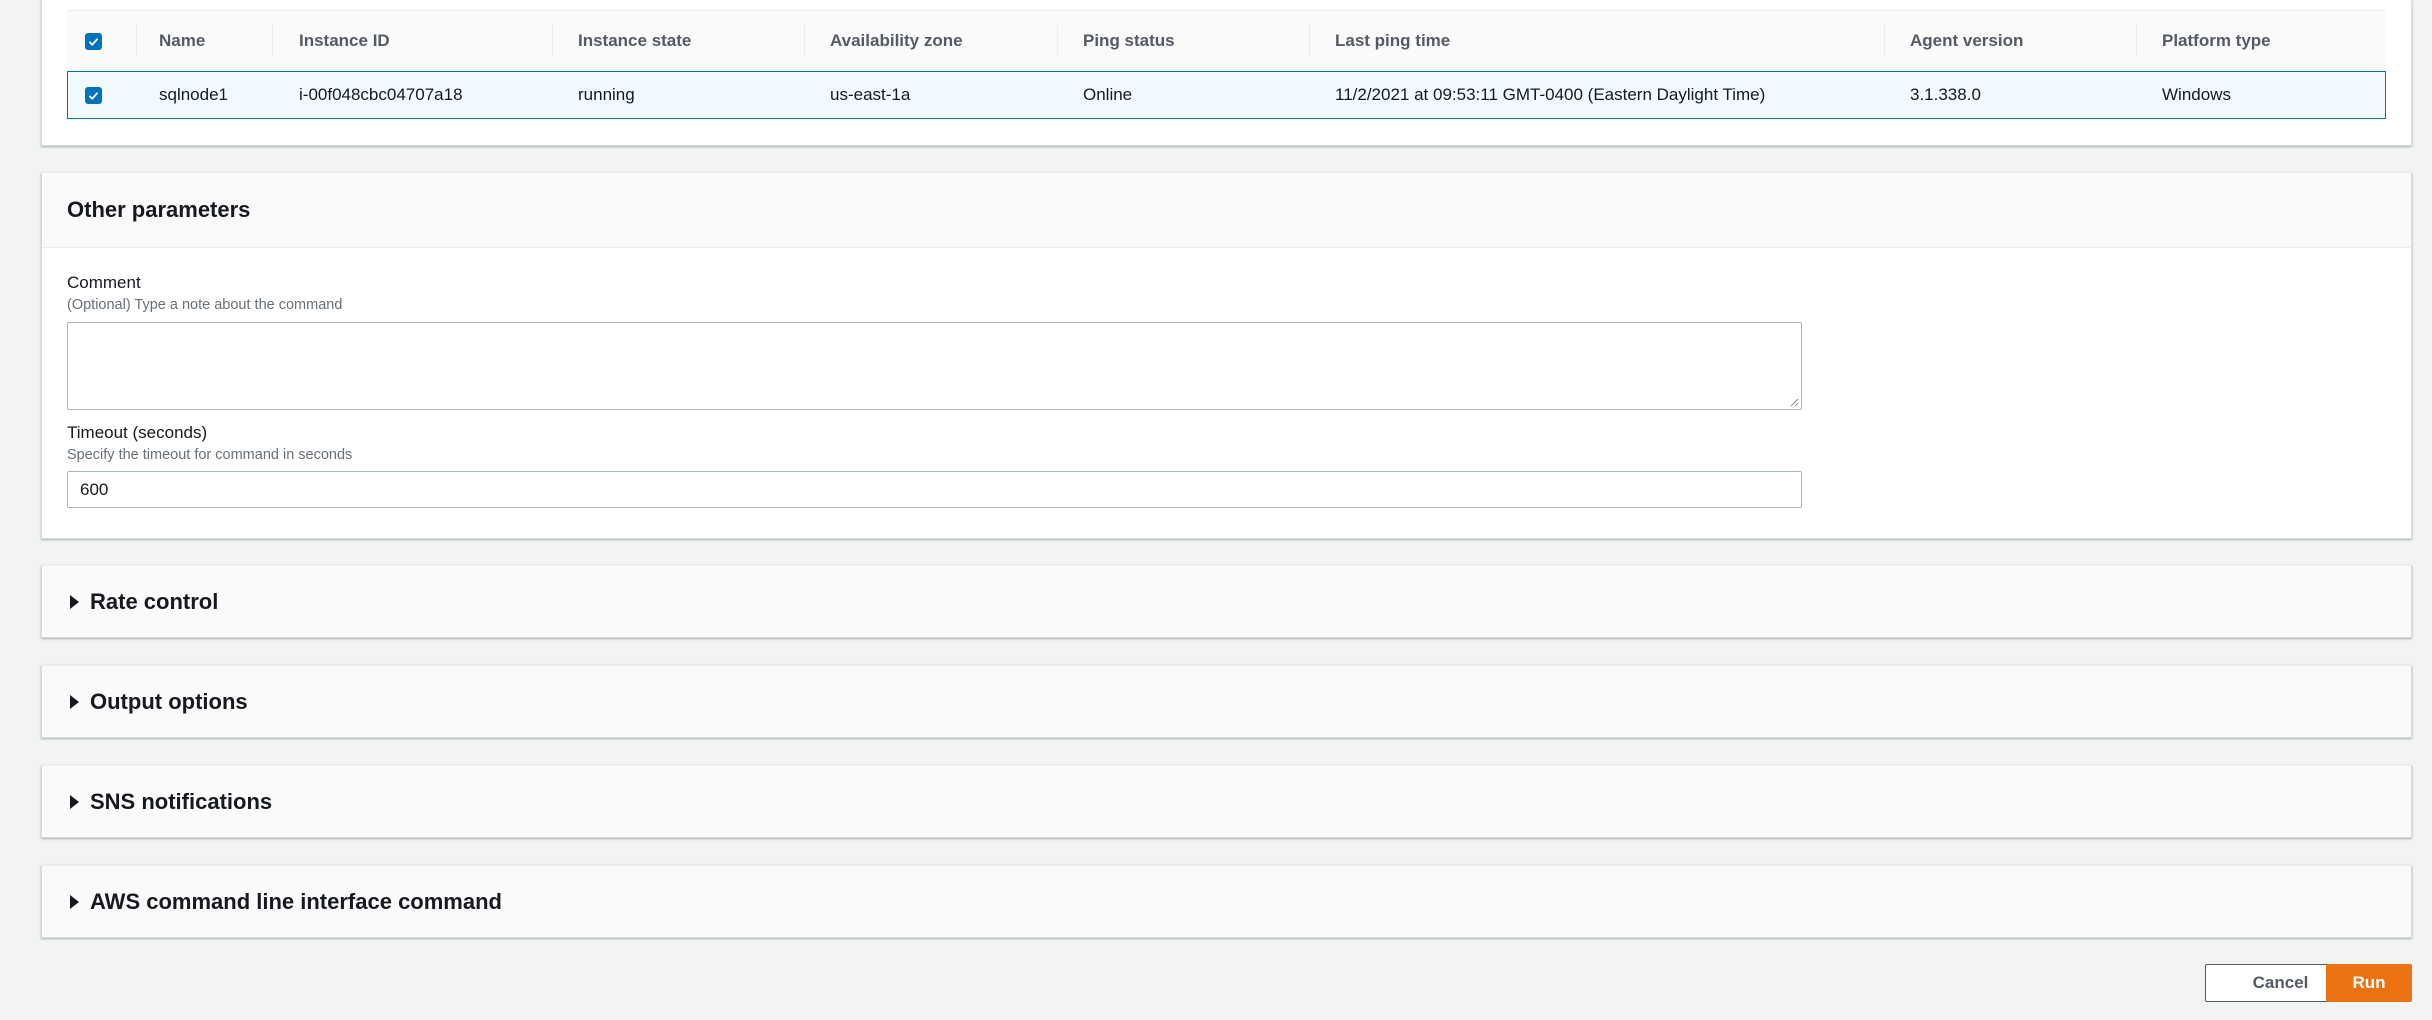 This screenshot has height=1020, width=2432. What do you see at coordinates (2196, 94) in the screenshot?
I see `cell-platform-type: Windows` at bounding box center [2196, 94].